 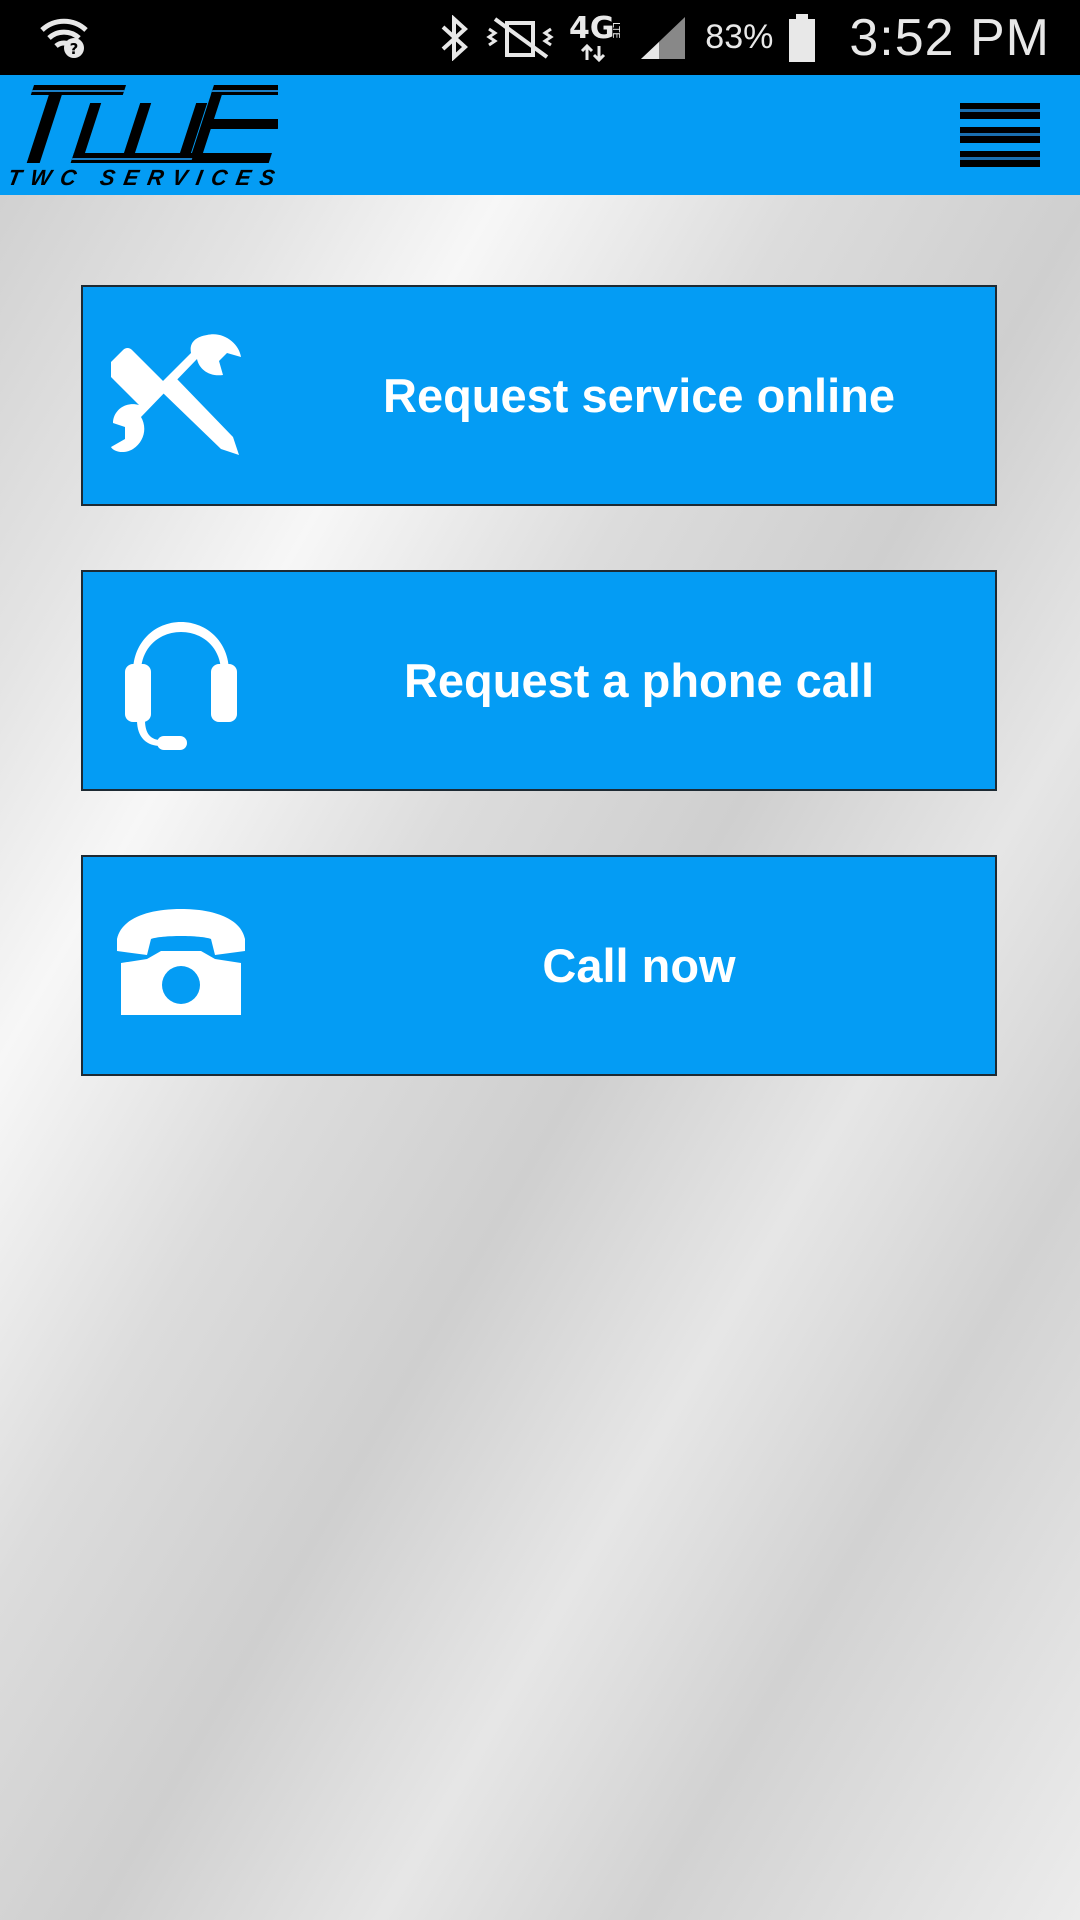 I want to click on status-clock: 3:52 PM, so click(x=949, y=37).